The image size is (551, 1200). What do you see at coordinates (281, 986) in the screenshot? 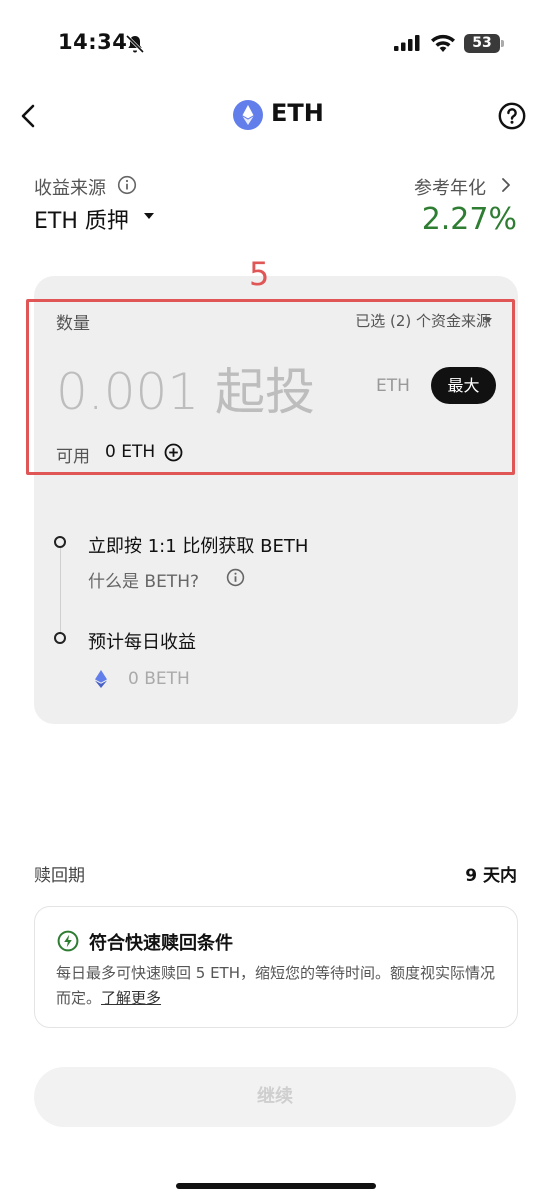
I see `fast-redeem-description: 每日最多可快速赎回 5 ETH，缩短您的等待时间。额度视实际情况而定。了解更多` at bounding box center [281, 986].